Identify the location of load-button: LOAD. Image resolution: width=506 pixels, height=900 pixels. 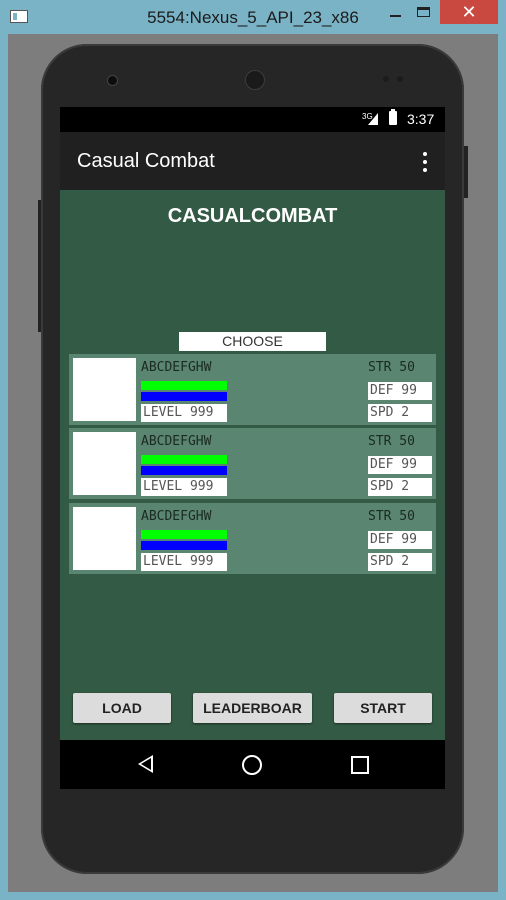
(122, 708).